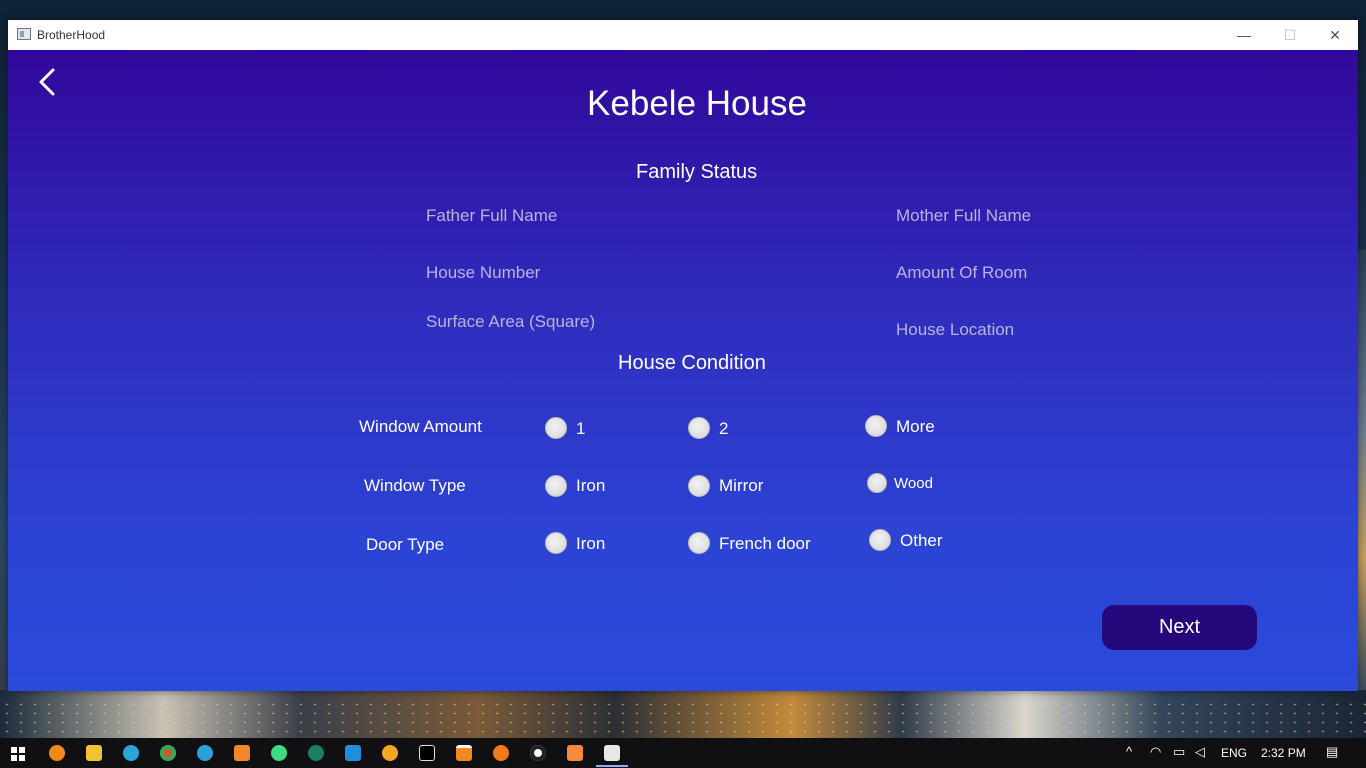 Image resolution: width=1366 pixels, height=768 pixels. Describe the element at coordinates (57, 753) in the screenshot. I see `chrome-canary-icon` at that location.